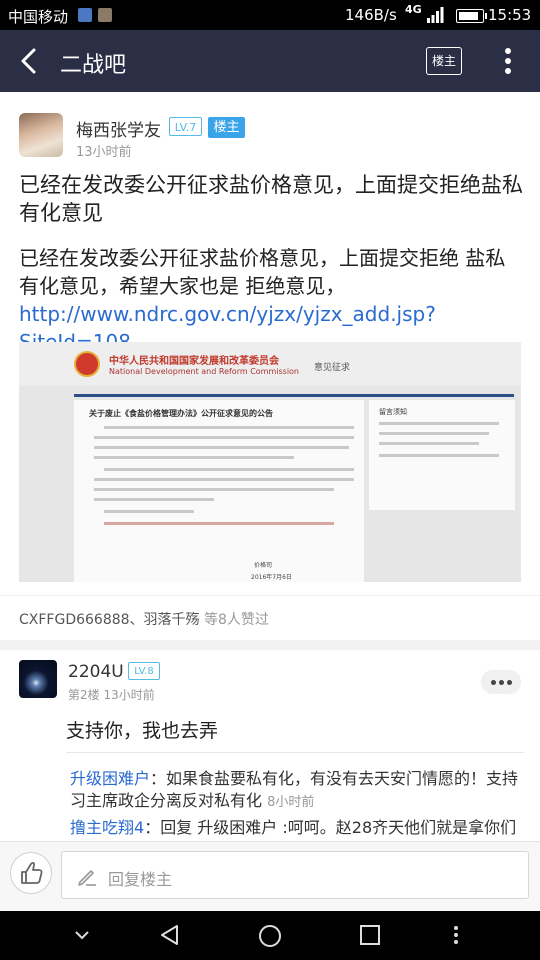  I want to click on reply-meta: 第2楼 13小时前, so click(111, 694).